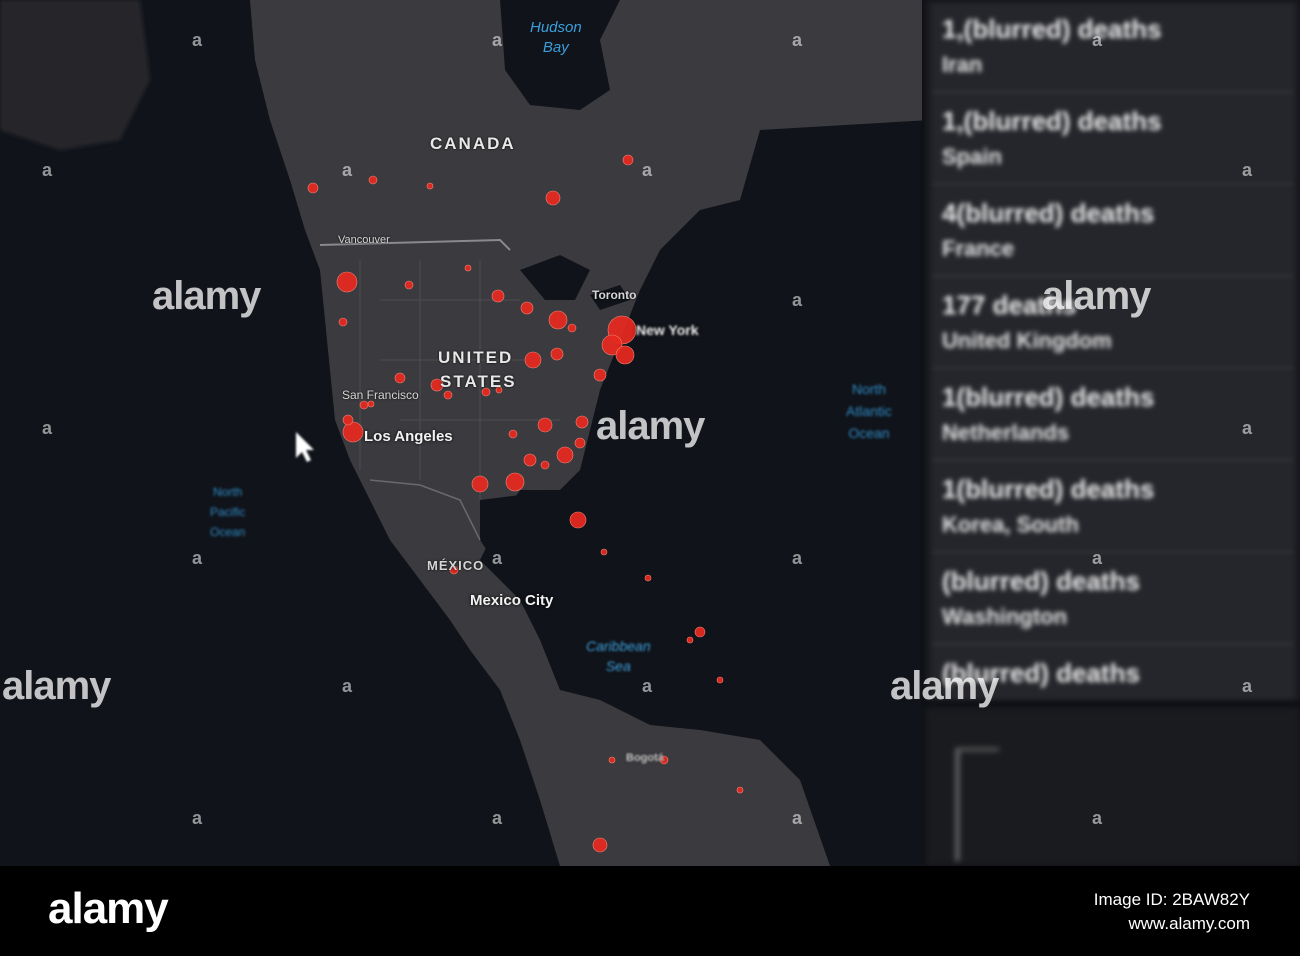  What do you see at coordinates (1048, 213) in the screenshot?
I see `list-item-count: 4(blurred) deaths` at bounding box center [1048, 213].